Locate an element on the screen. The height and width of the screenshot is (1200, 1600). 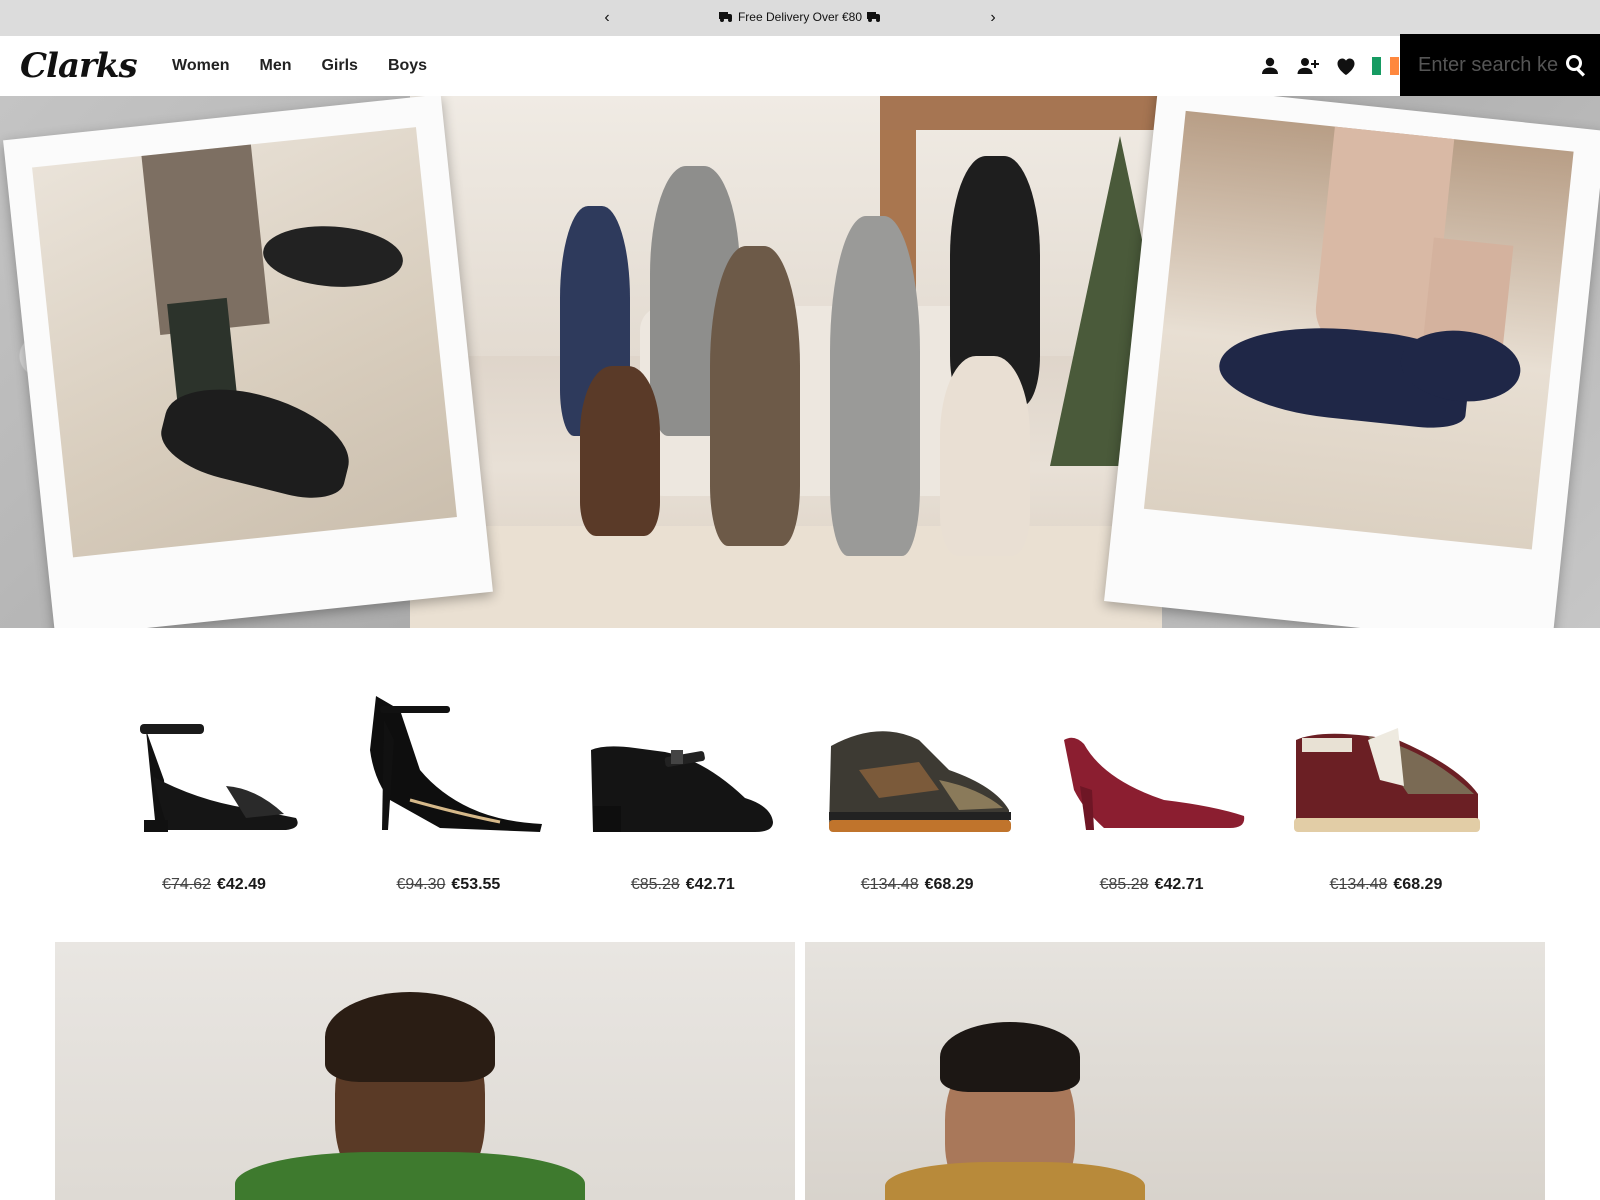
register-icon is located at coordinates (1308, 66).